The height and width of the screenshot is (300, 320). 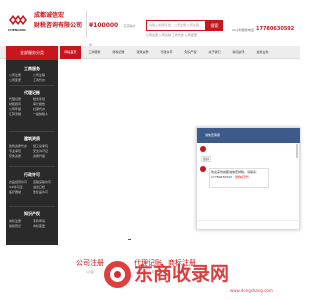 What do you see at coordinates (117, 274) in the screenshot?
I see `watermark-logo-dot` at bounding box center [117, 274].